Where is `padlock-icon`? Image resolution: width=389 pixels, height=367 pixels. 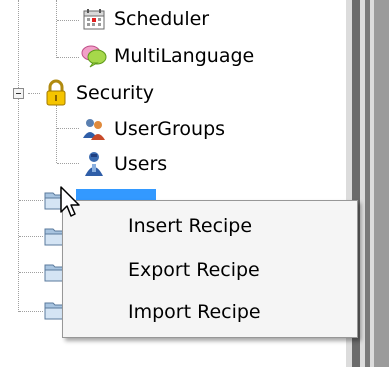 padlock-icon is located at coordinates (56, 93).